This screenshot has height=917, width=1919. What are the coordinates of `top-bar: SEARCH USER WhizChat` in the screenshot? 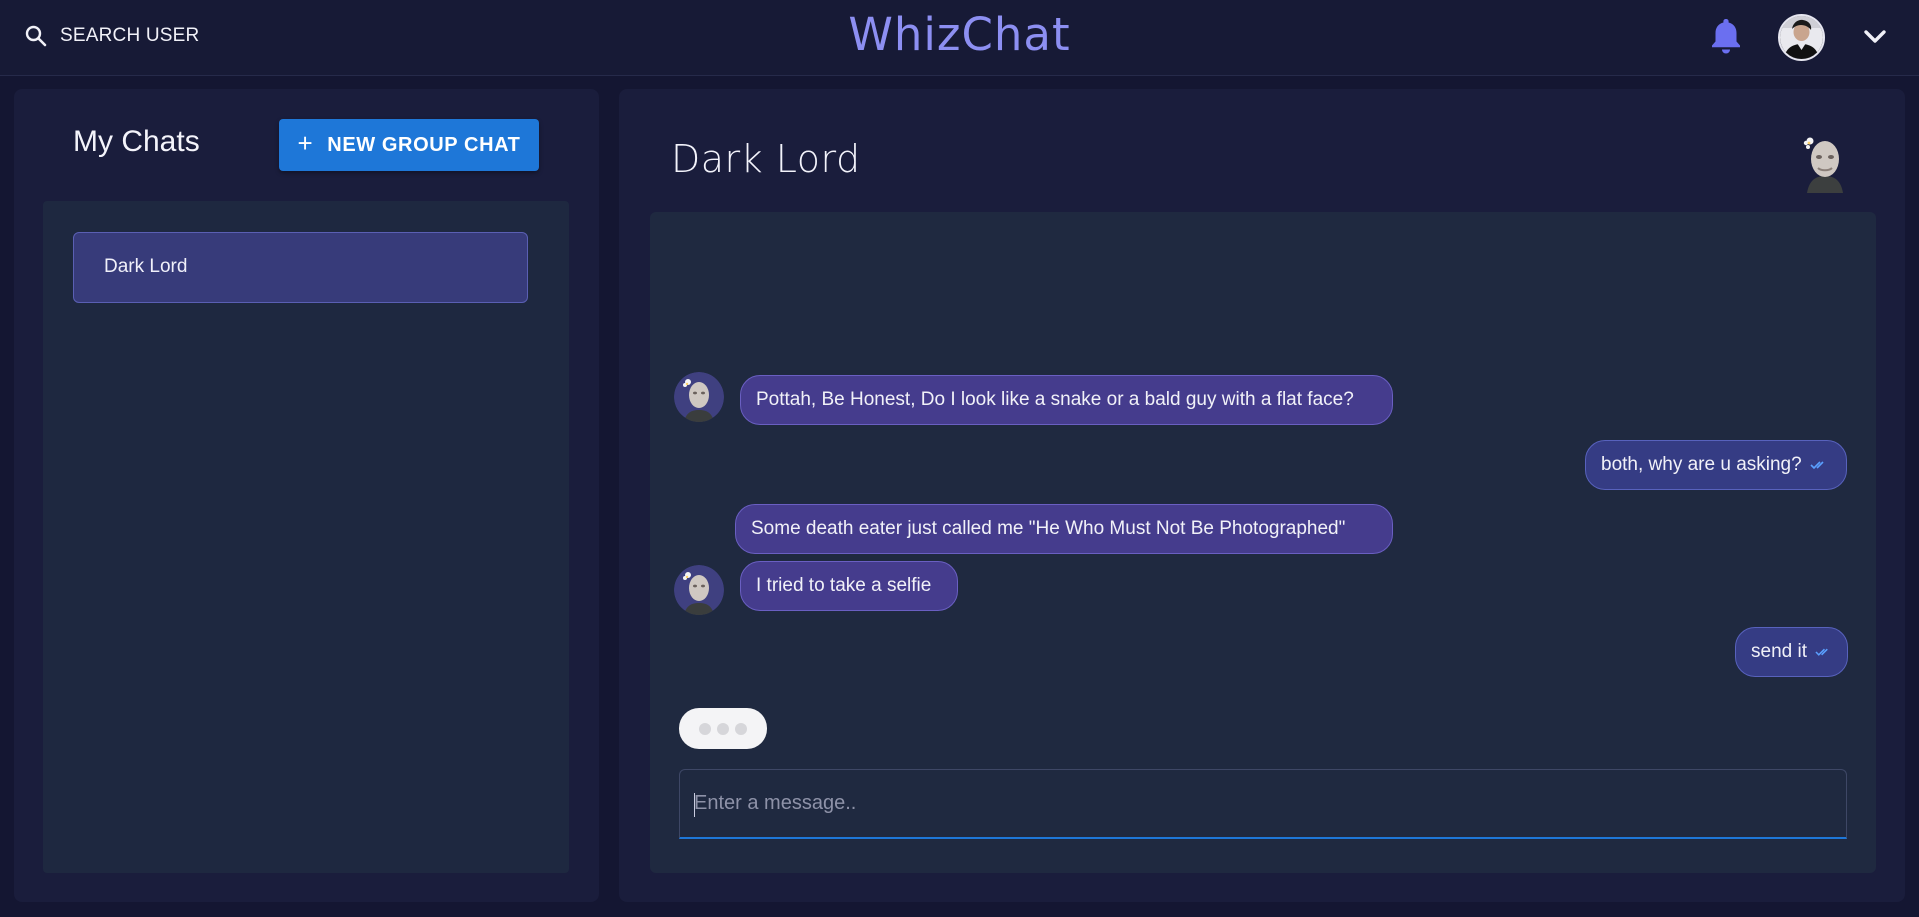 It's located at (959, 38).